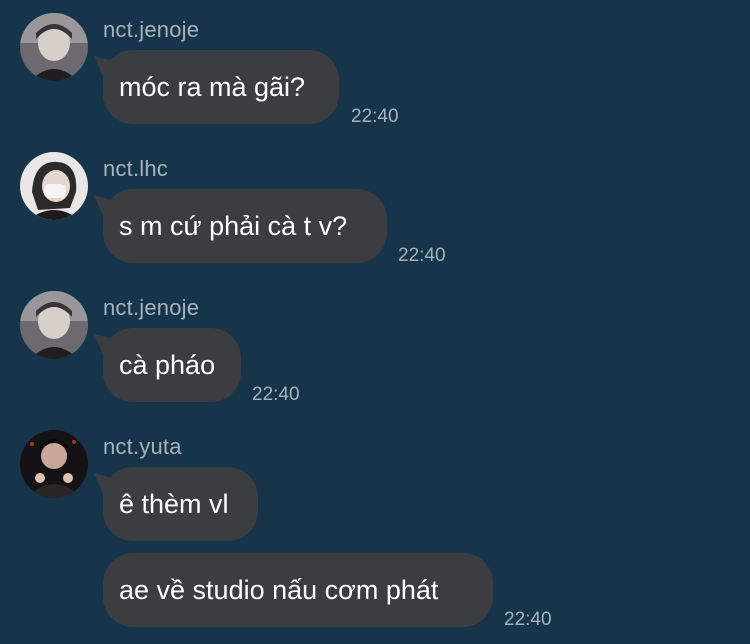 Image resolution: width=750 pixels, height=644 pixels. I want to click on message-bubble: ê thèm vl, so click(180, 504).